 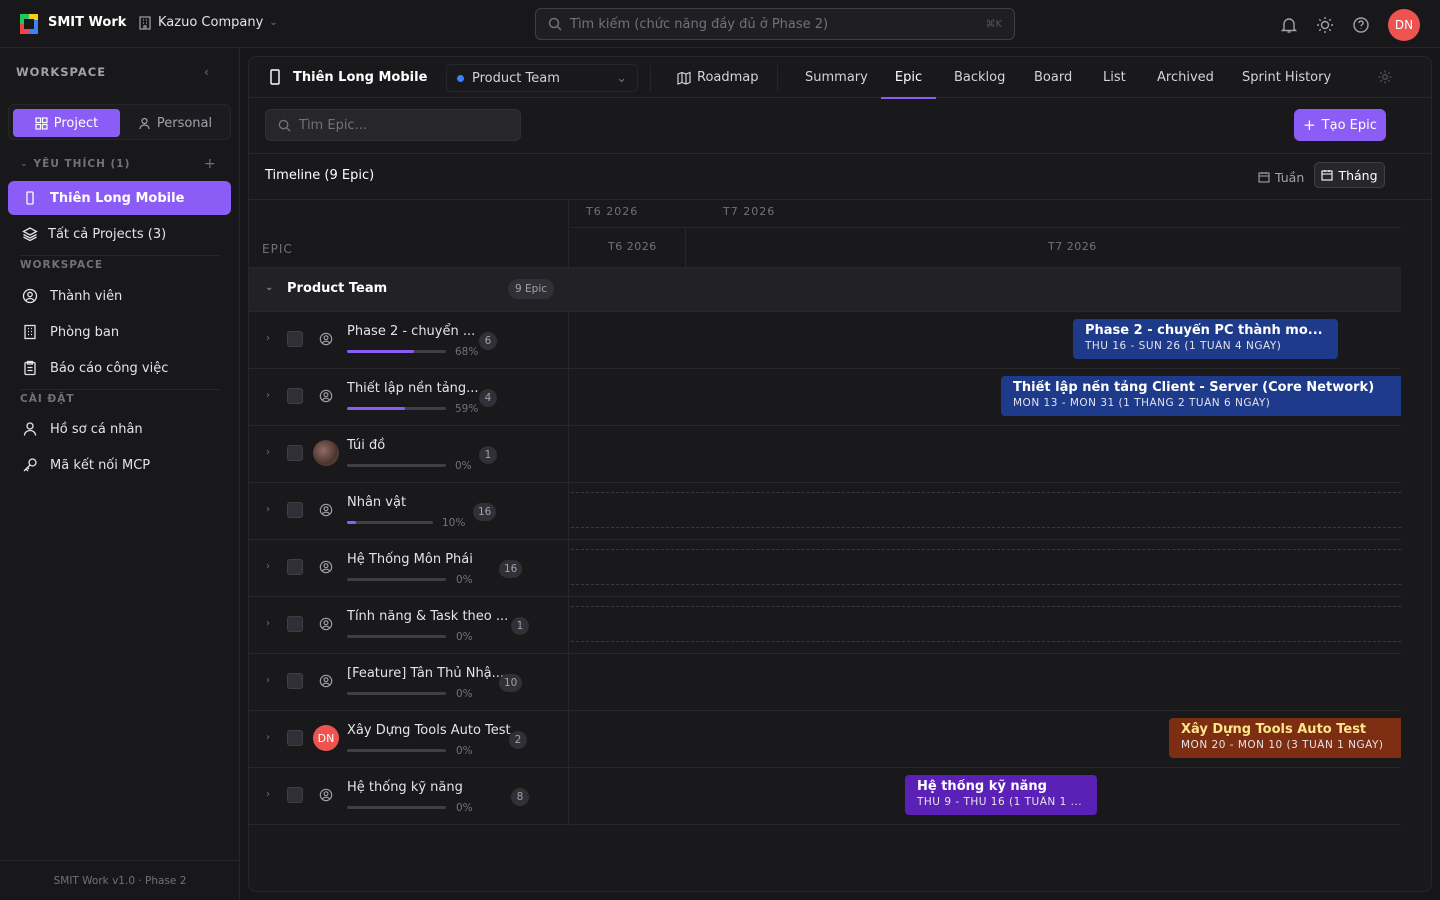 I want to click on tab-roadmap: Roadmap, so click(x=718, y=77).